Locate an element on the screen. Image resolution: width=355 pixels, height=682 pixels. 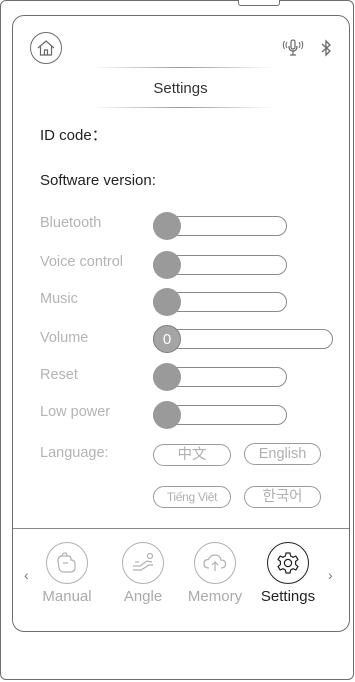
bluetooth-toggle is located at coordinates (220, 226).